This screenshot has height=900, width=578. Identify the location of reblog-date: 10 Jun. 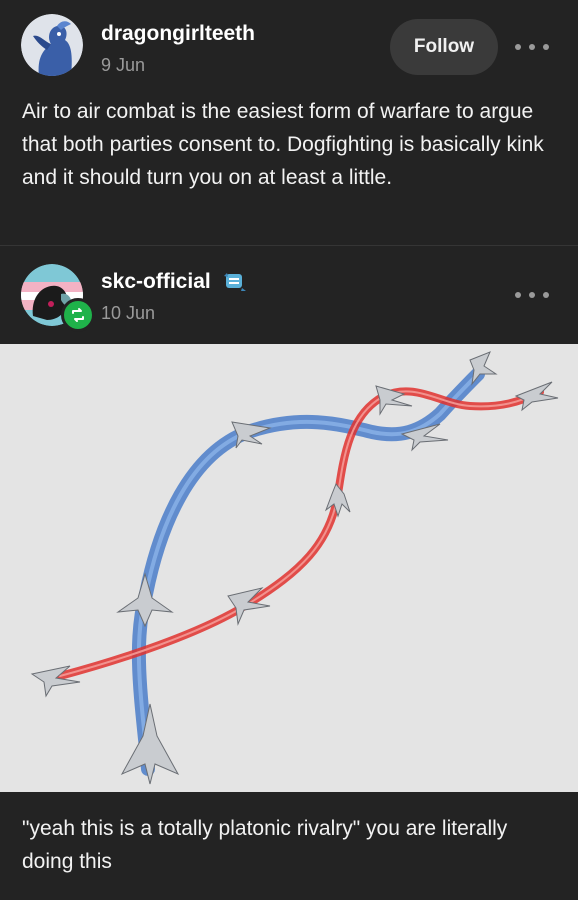
(128, 313).